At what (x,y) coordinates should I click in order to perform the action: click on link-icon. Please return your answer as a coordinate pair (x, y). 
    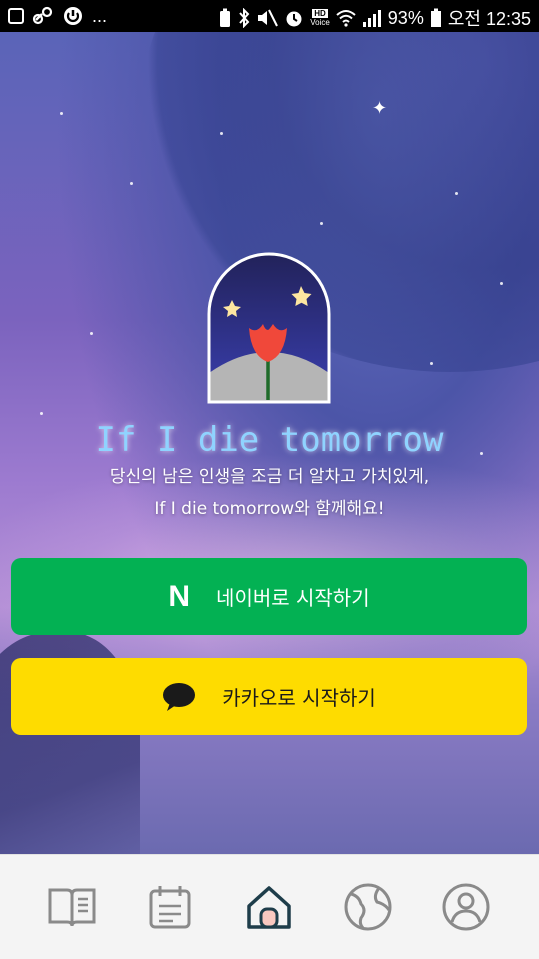
    Looking at the image, I should click on (42, 15).